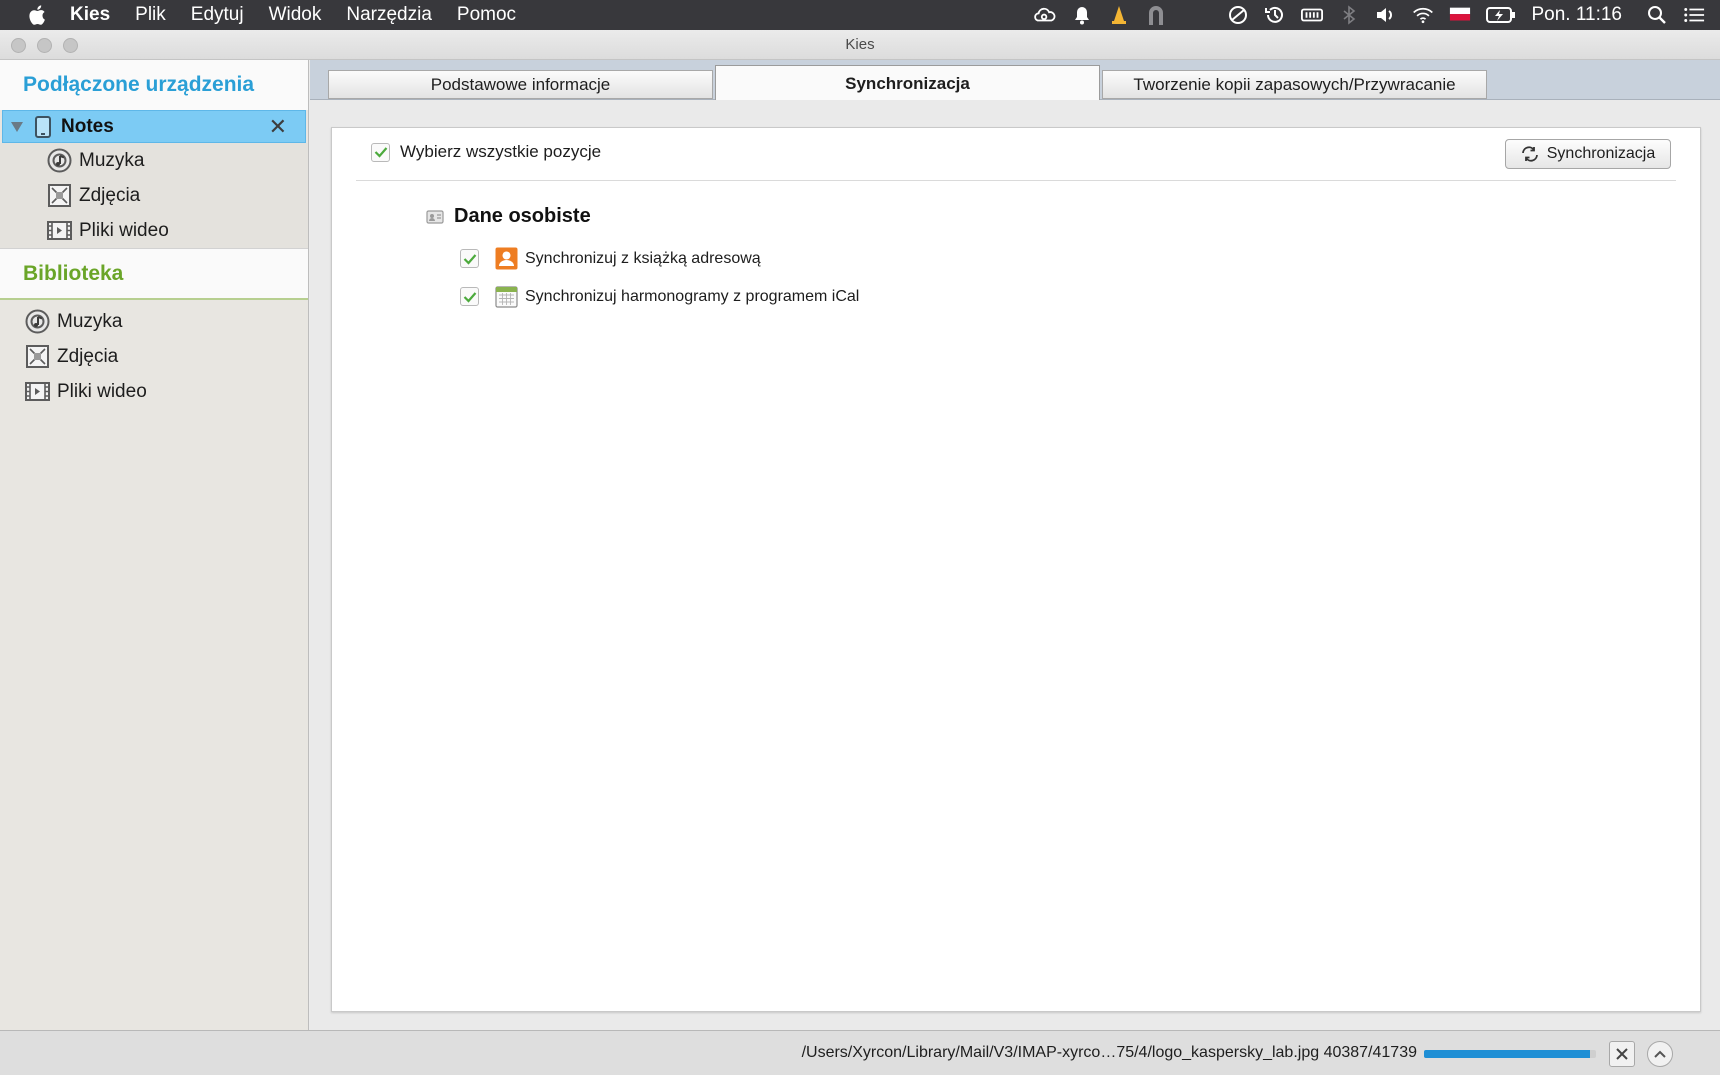  Describe the element at coordinates (1601, 153) in the screenshot. I see `synchronize-button-label: Synchronizacja` at that location.